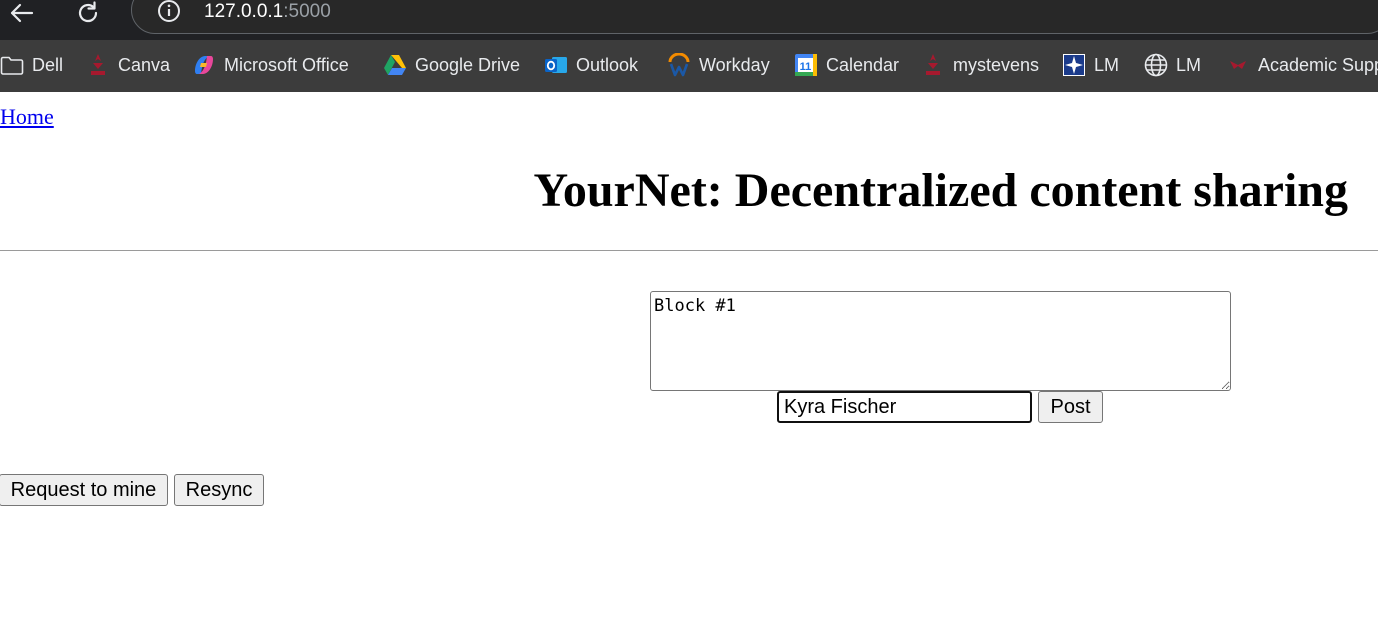 This screenshot has width=1378, height=636. I want to click on calendar-day: 11, so click(806, 67).